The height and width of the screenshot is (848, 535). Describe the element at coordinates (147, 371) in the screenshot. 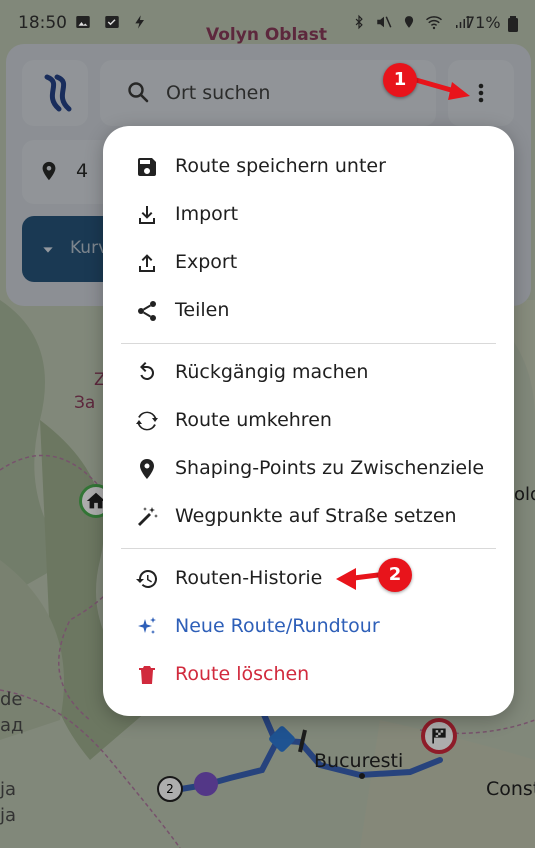

I see `undo-icon` at that location.